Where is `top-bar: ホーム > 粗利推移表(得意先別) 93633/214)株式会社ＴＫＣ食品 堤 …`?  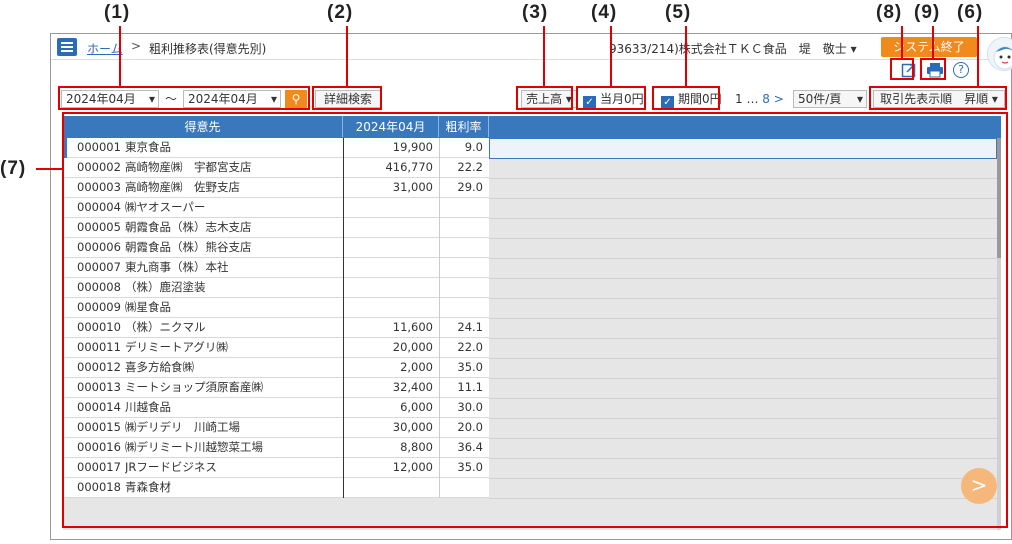
top-bar: ホーム > 粗利推移表(得意先別) 93633/214)株式会社ＴＫＣ食品 堤 … is located at coordinates (531, 52).